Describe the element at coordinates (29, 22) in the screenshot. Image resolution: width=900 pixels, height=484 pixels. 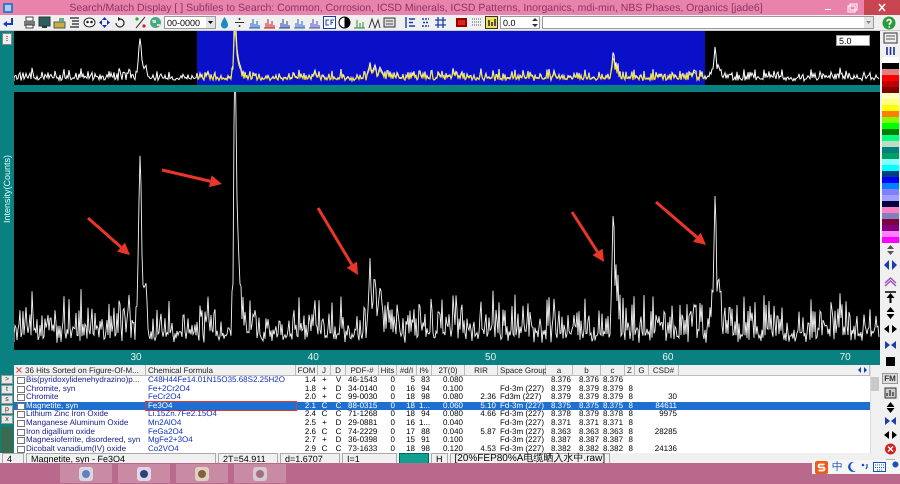
I see `printer-icon` at that location.